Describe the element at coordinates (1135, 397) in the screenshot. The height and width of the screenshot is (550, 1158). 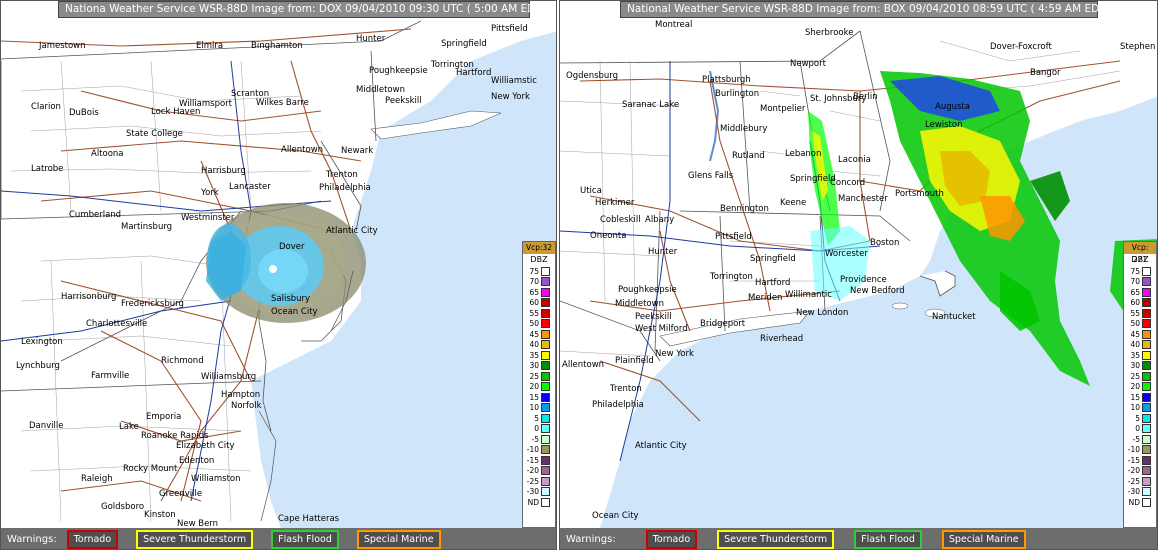
I see `legend-level-label: 15` at that location.